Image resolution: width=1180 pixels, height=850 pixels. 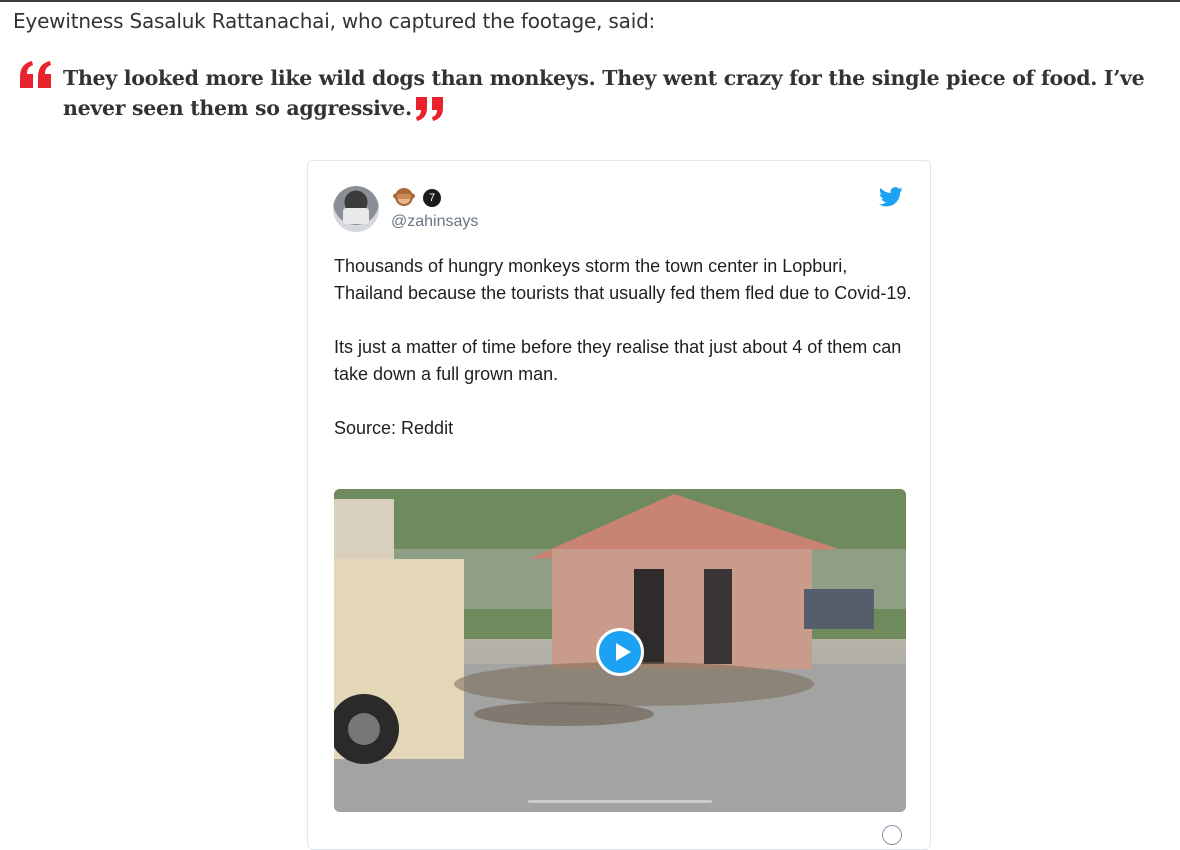 What do you see at coordinates (35, 74) in the screenshot?
I see `open-quote-icon` at bounding box center [35, 74].